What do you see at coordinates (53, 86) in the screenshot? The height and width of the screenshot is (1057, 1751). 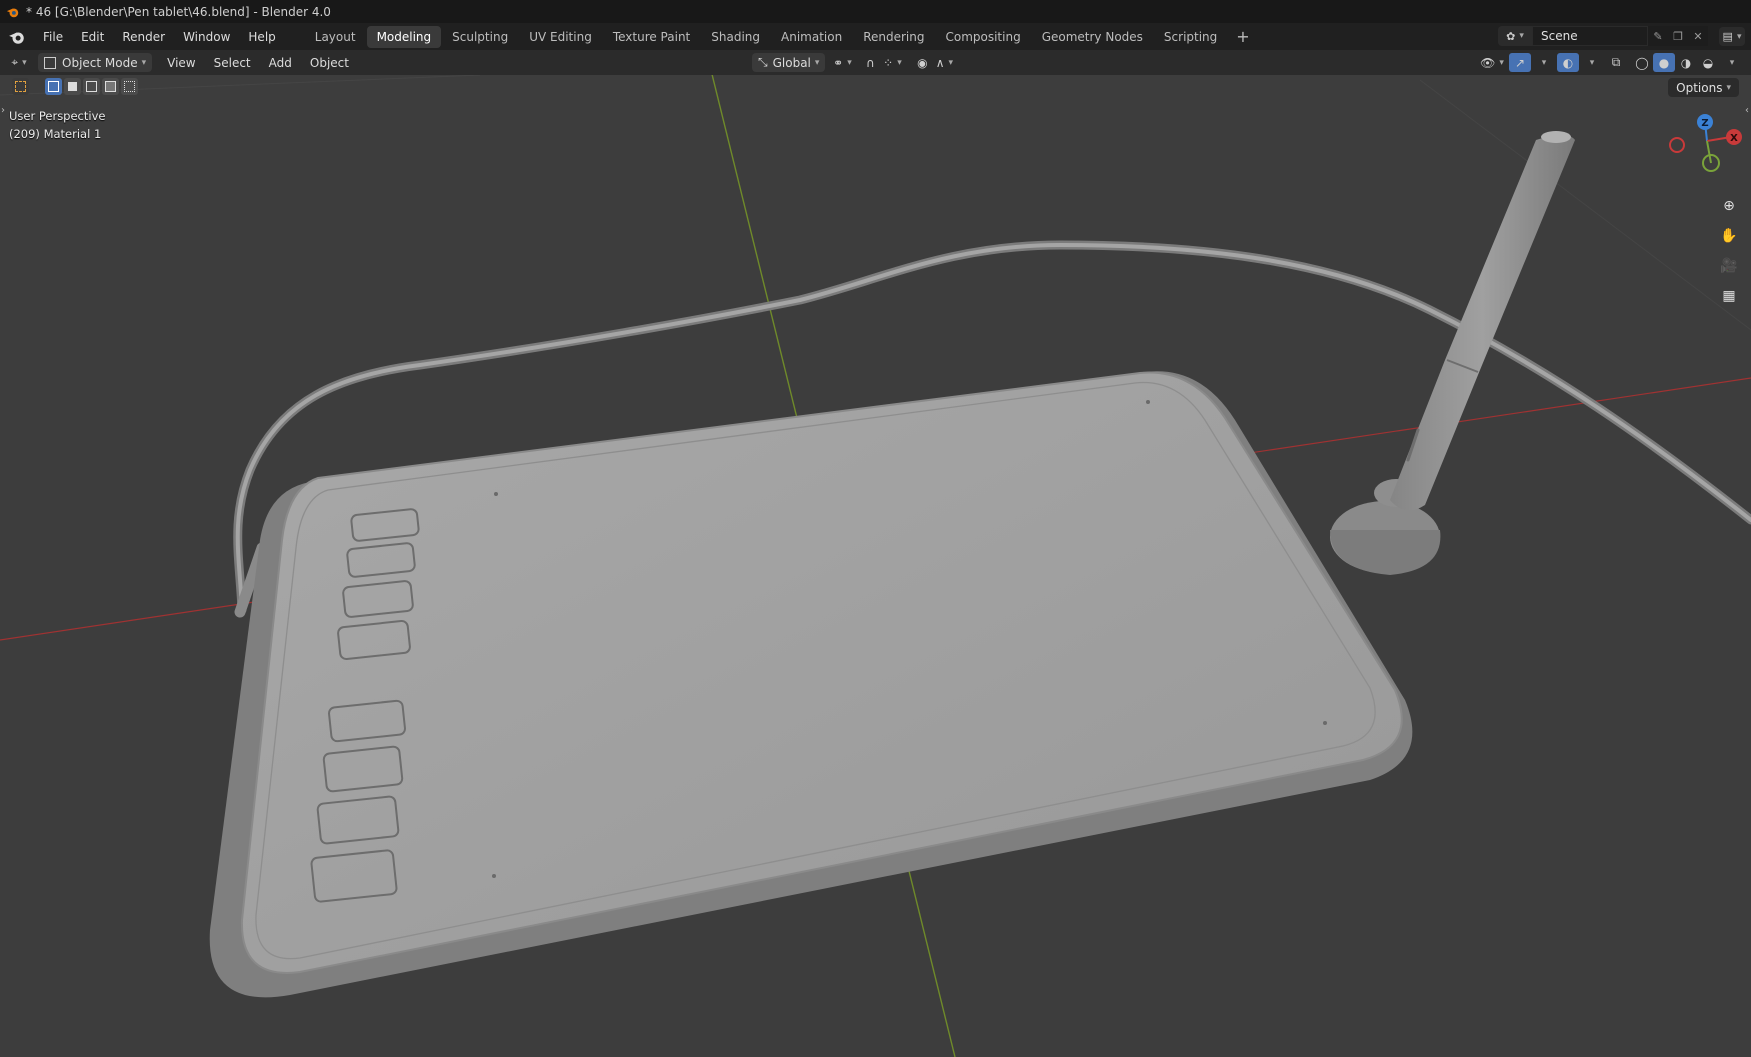 I see `select-new-icon` at bounding box center [53, 86].